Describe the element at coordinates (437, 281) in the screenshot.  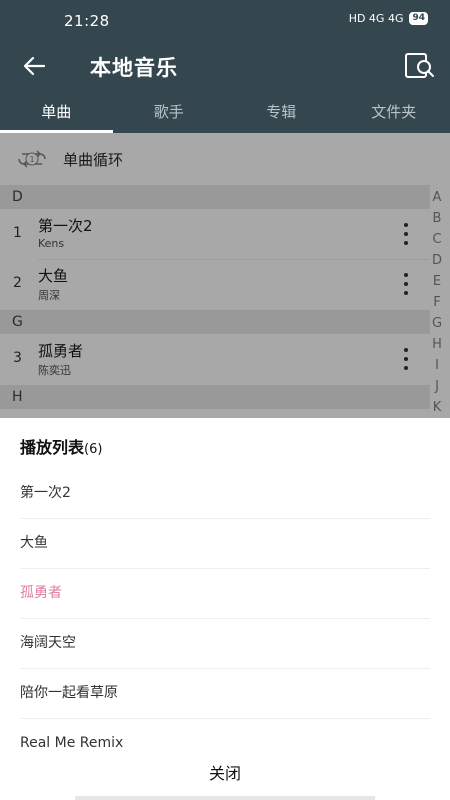
I see `alphabet-letter: E` at that location.